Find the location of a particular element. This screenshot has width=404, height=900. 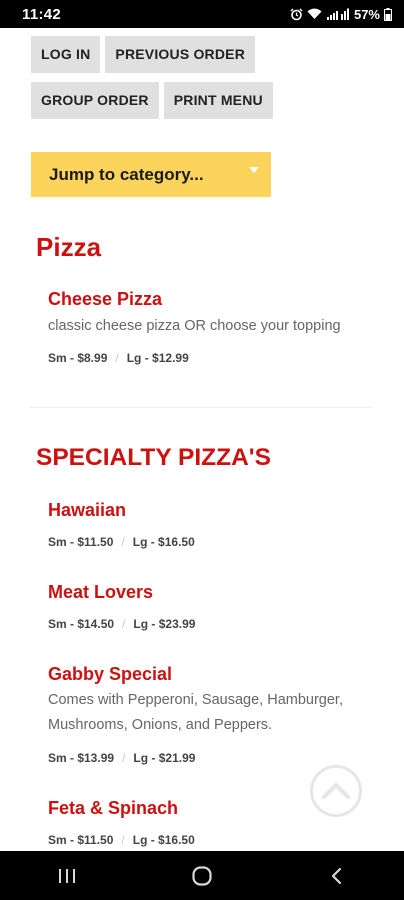

price-large: Lg - $12.99 is located at coordinates (158, 358).